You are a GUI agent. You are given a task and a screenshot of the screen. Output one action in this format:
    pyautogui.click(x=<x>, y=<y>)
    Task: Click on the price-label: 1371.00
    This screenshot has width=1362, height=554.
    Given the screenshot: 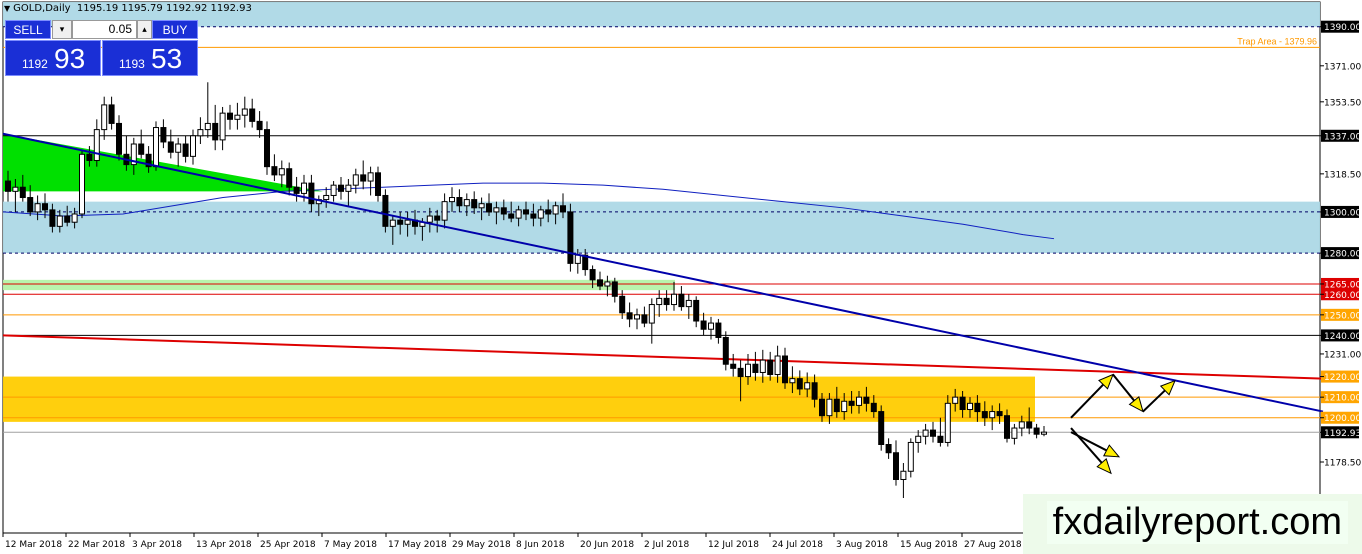 What is the action you would take?
    pyautogui.click(x=1342, y=67)
    